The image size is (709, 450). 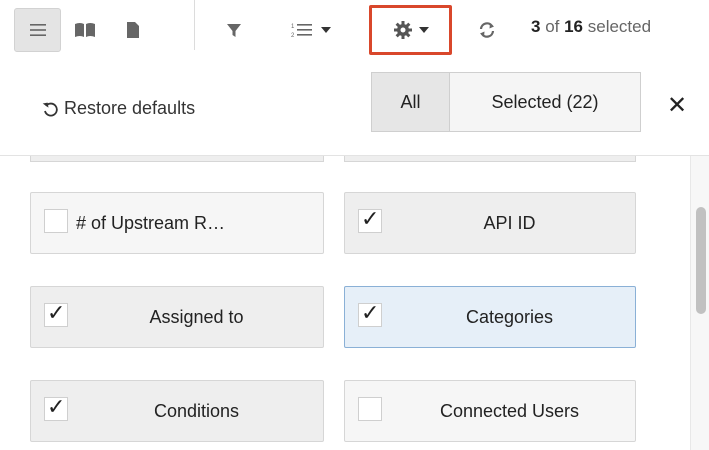 What do you see at coordinates (574, 26) in the screenshot?
I see `selection-total-value: 16` at bounding box center [574, 26].